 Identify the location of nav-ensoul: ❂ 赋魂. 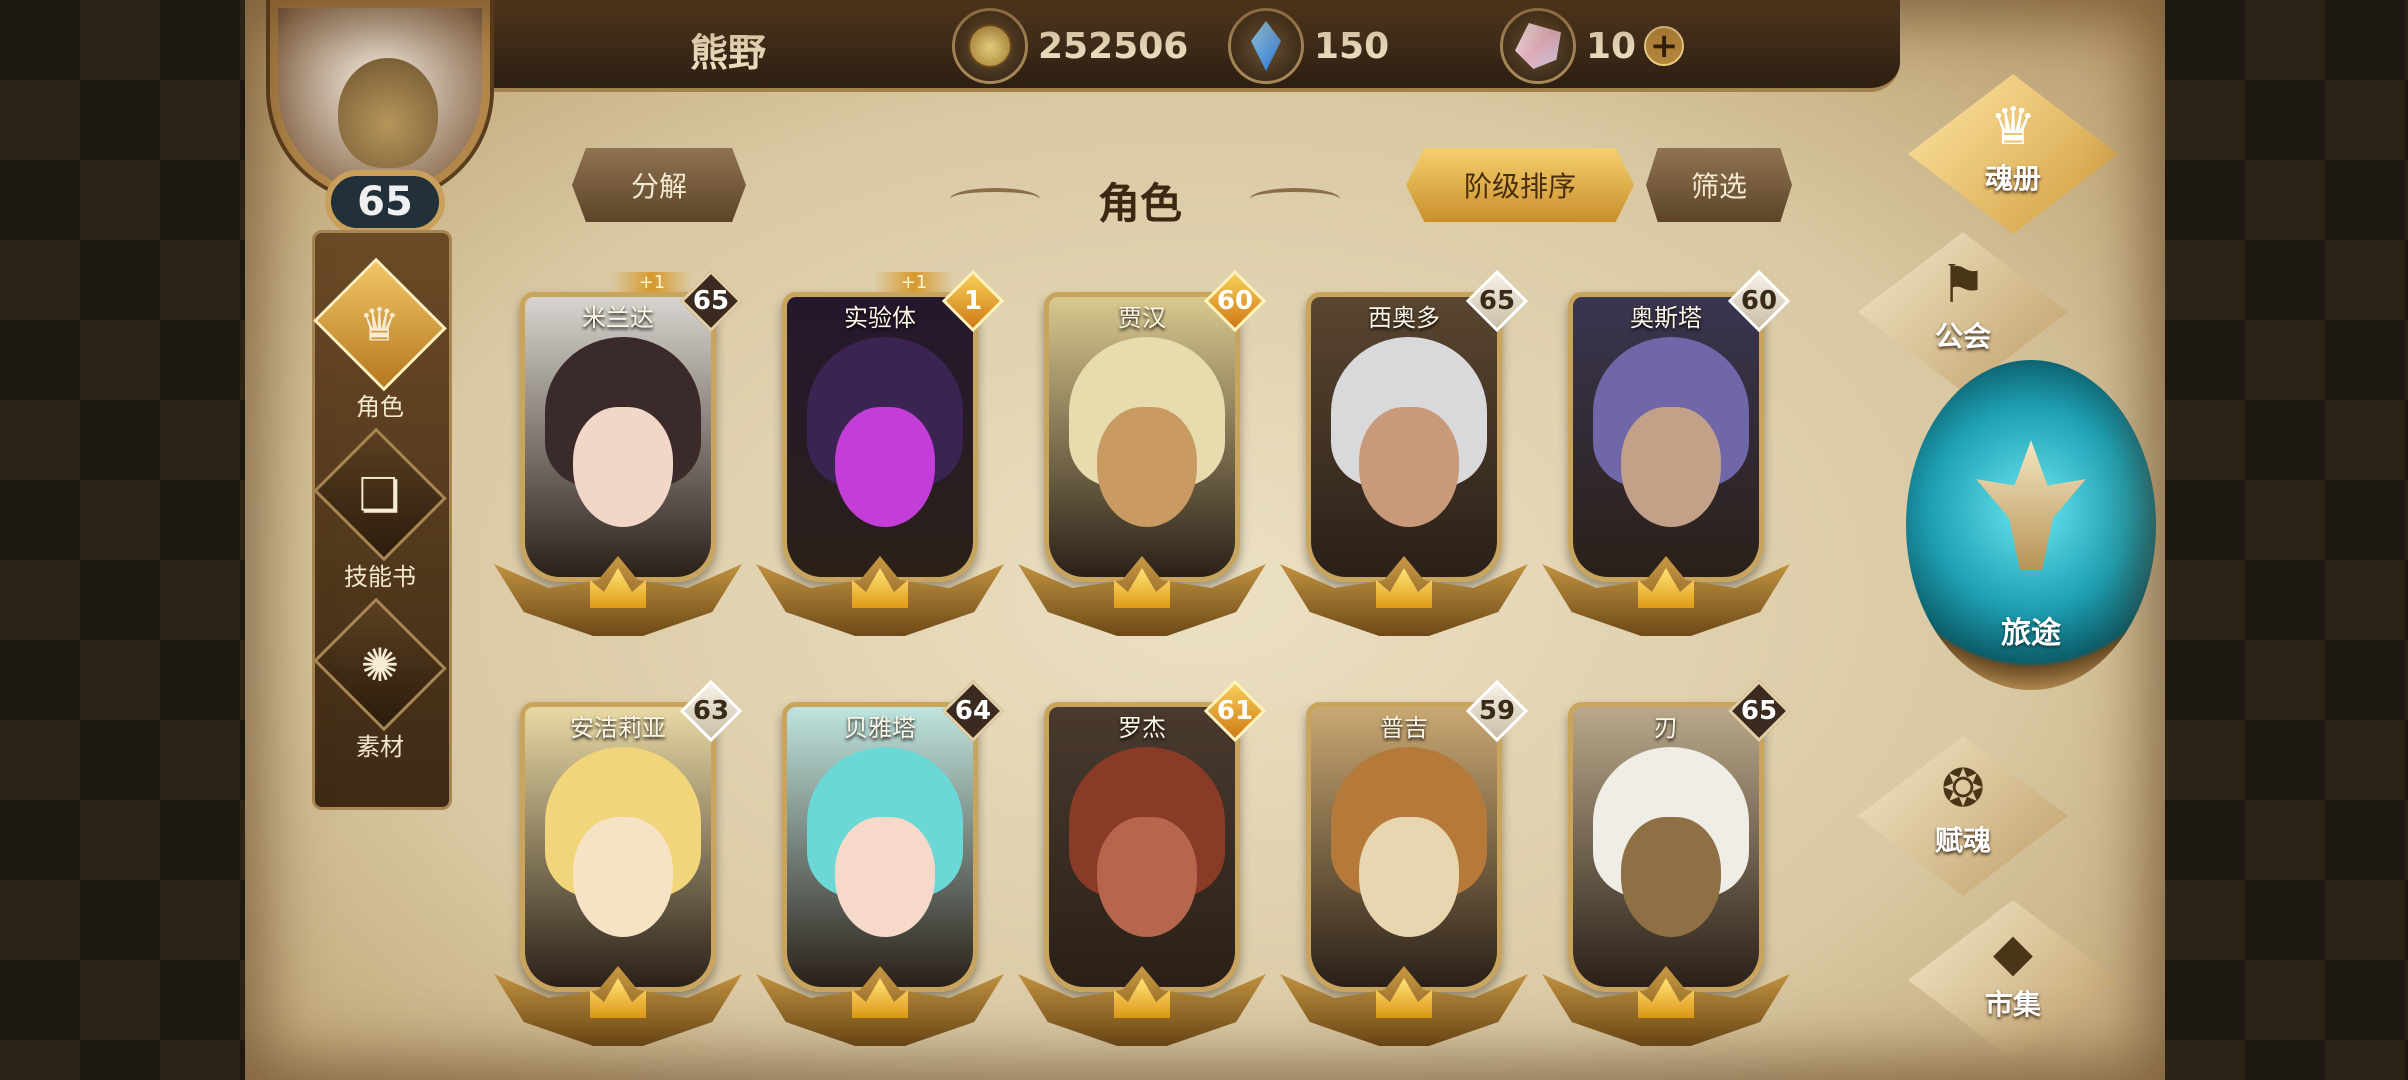
(1963, 816).